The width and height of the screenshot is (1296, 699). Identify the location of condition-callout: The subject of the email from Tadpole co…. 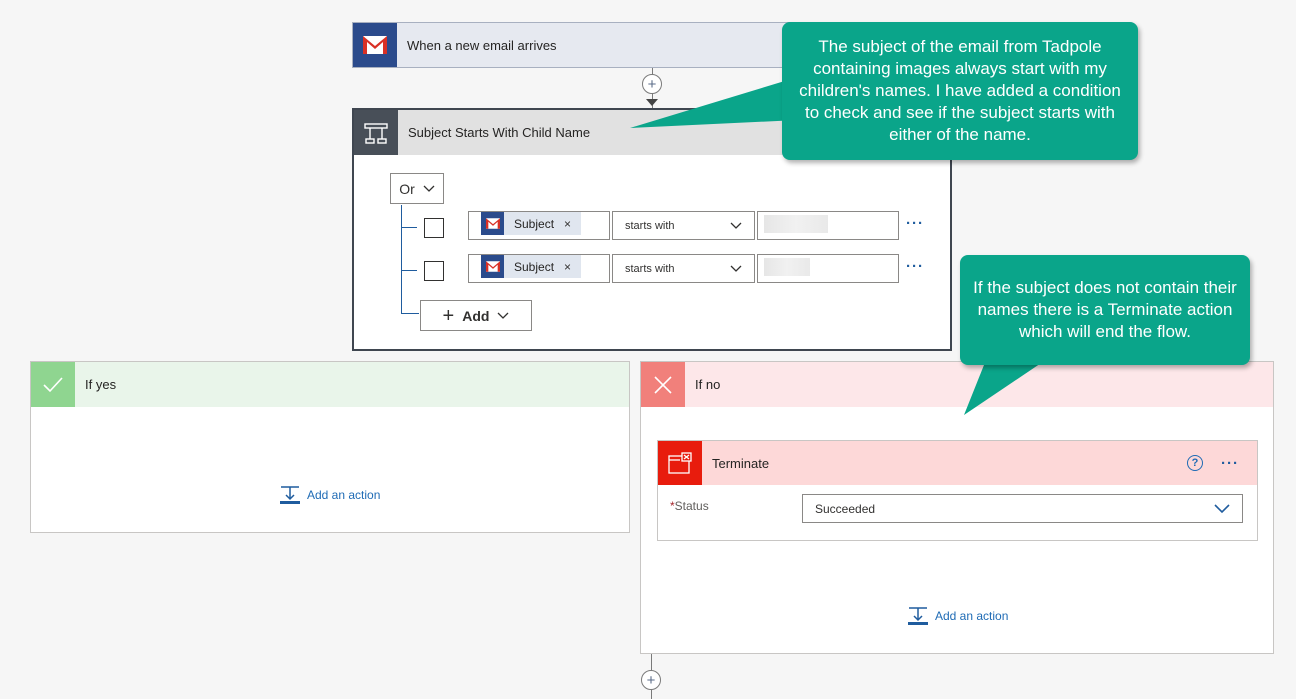
(960, 91).